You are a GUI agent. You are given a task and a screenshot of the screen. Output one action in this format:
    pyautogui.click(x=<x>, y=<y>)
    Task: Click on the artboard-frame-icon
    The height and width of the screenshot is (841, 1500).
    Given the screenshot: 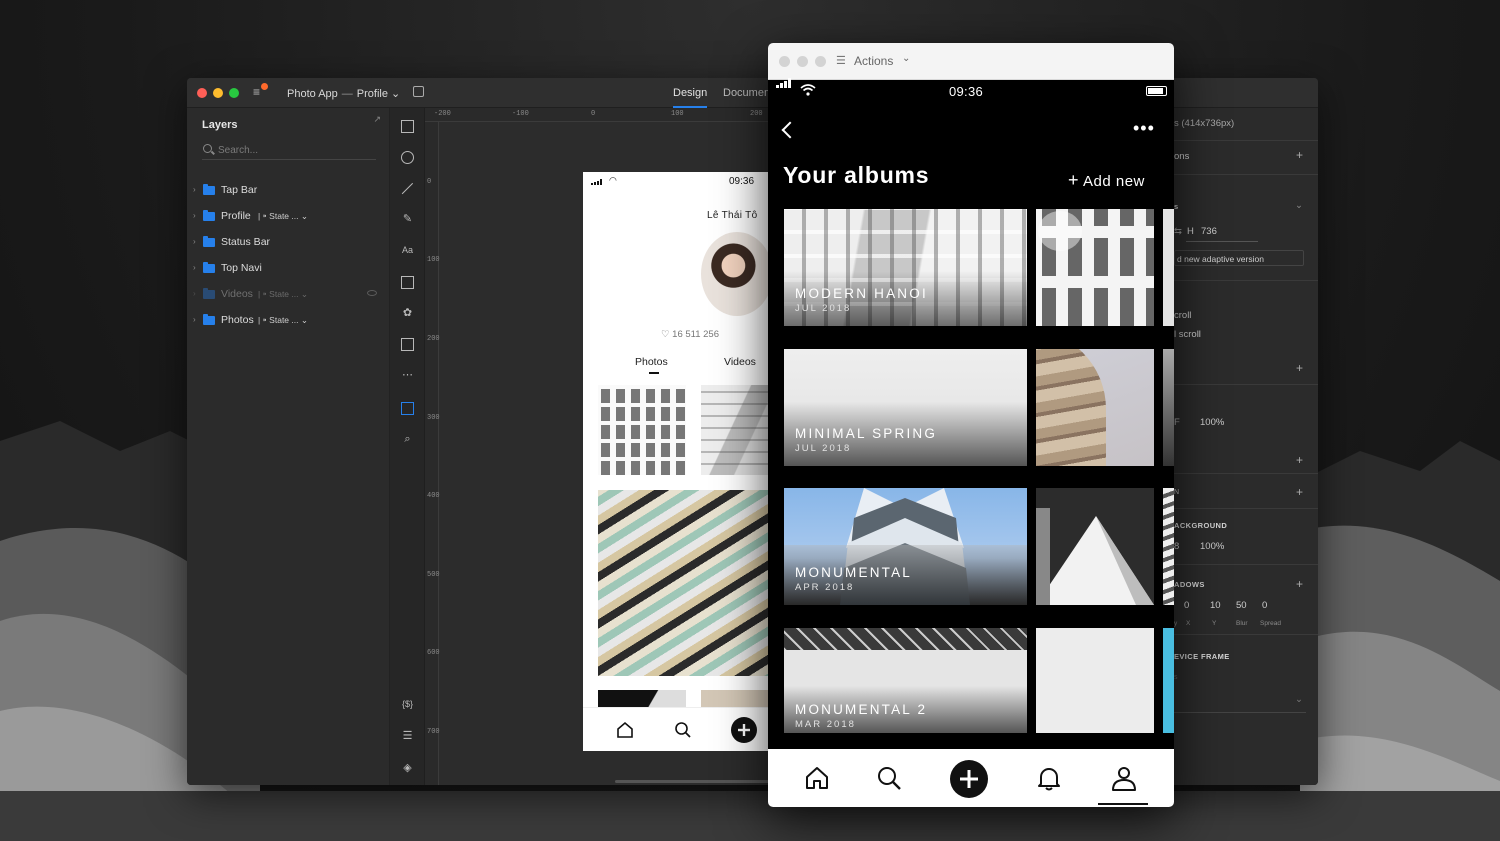 What is the action you would take?
    pyautogui.click(x=418, y=91)
    